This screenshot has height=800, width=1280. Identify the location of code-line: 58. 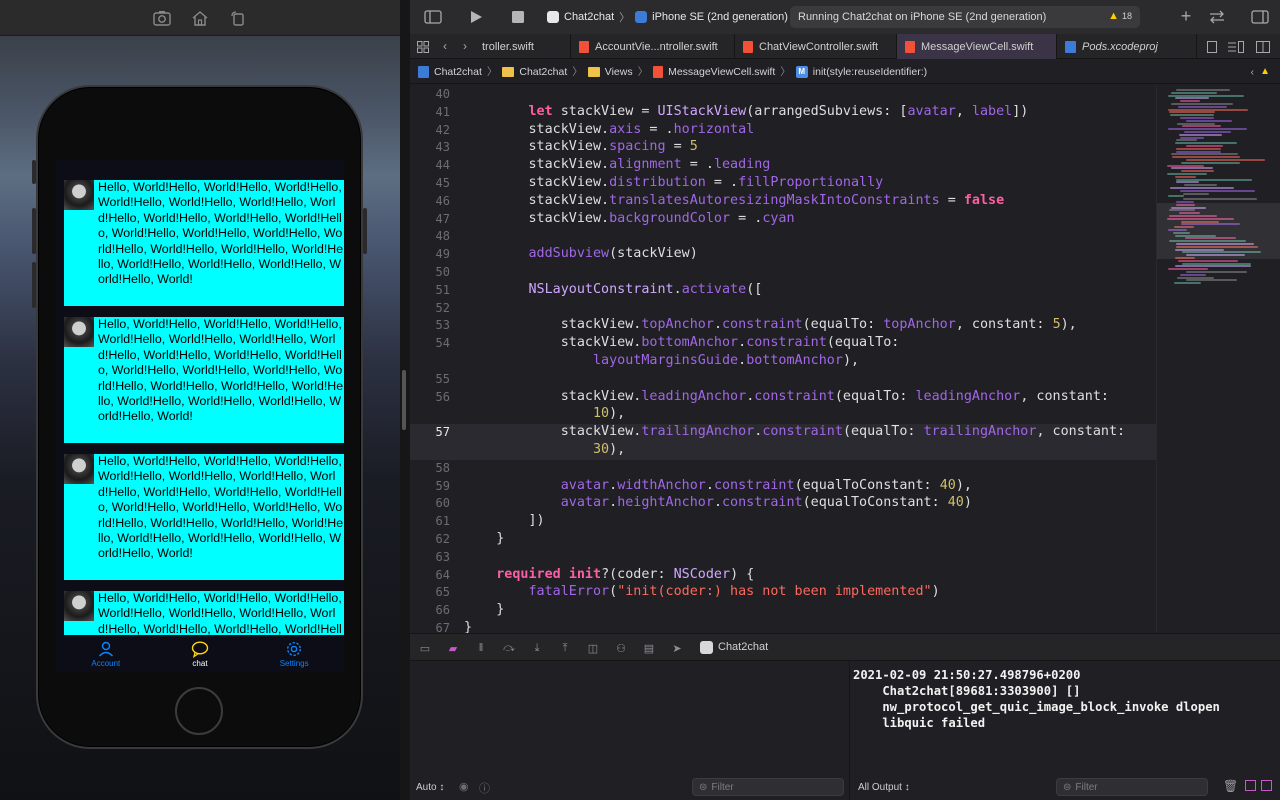
(783, 469).